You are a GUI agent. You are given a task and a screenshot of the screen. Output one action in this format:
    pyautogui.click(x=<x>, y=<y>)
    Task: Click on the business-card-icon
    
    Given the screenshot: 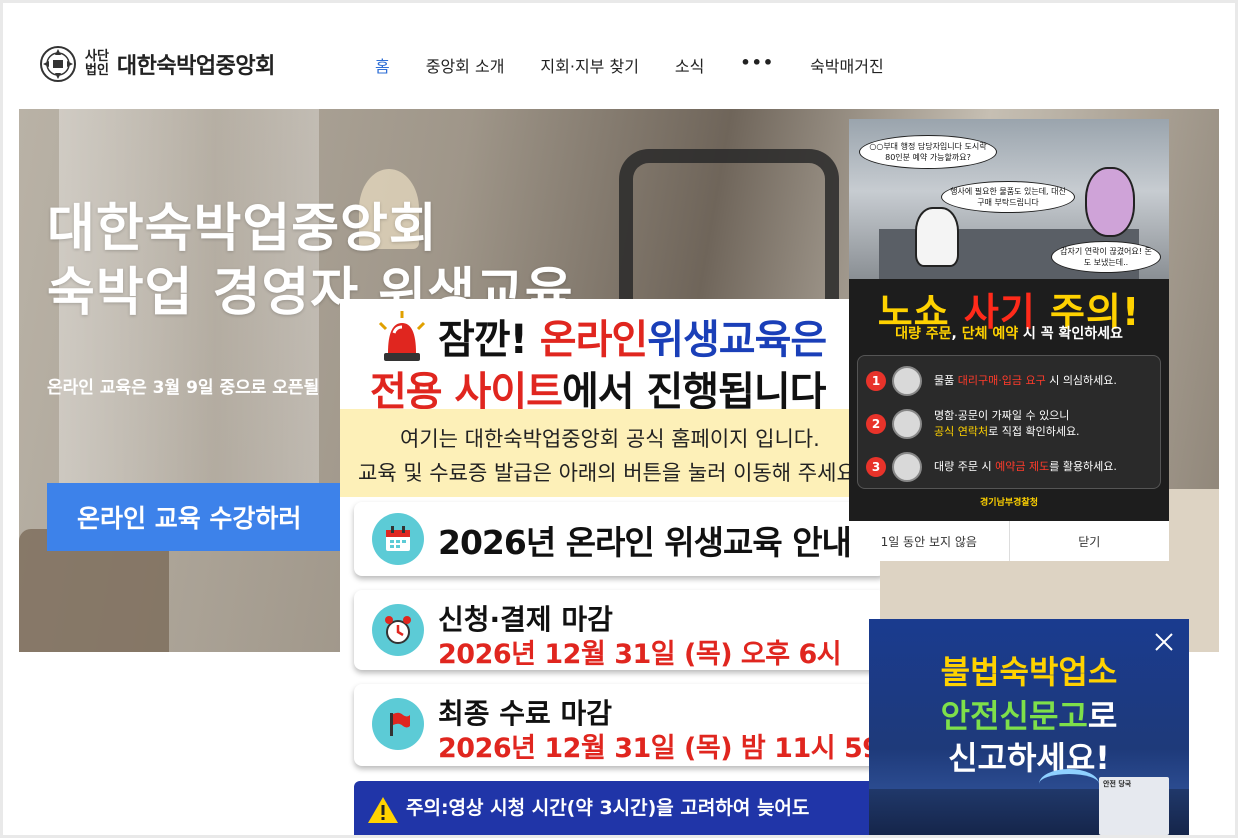 What is the action you would take?
    pyautogui.click(x=907, y=424)
    